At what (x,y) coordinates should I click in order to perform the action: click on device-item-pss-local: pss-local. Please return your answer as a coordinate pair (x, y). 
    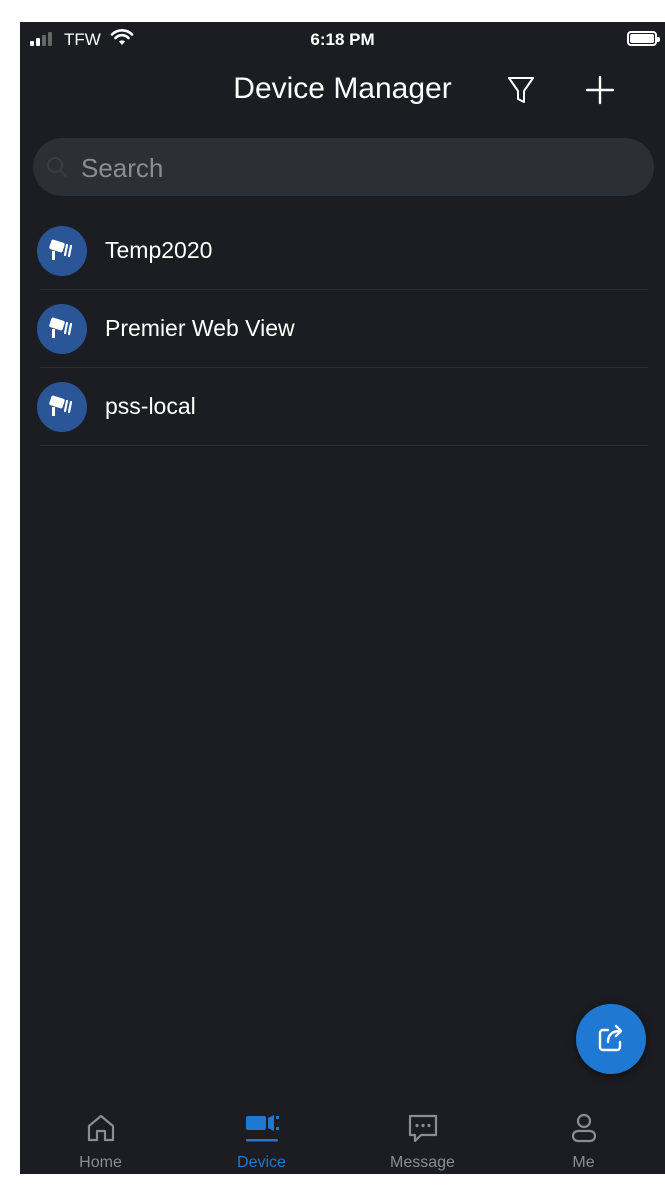
    Looking at the image, I should click on (342, 407).